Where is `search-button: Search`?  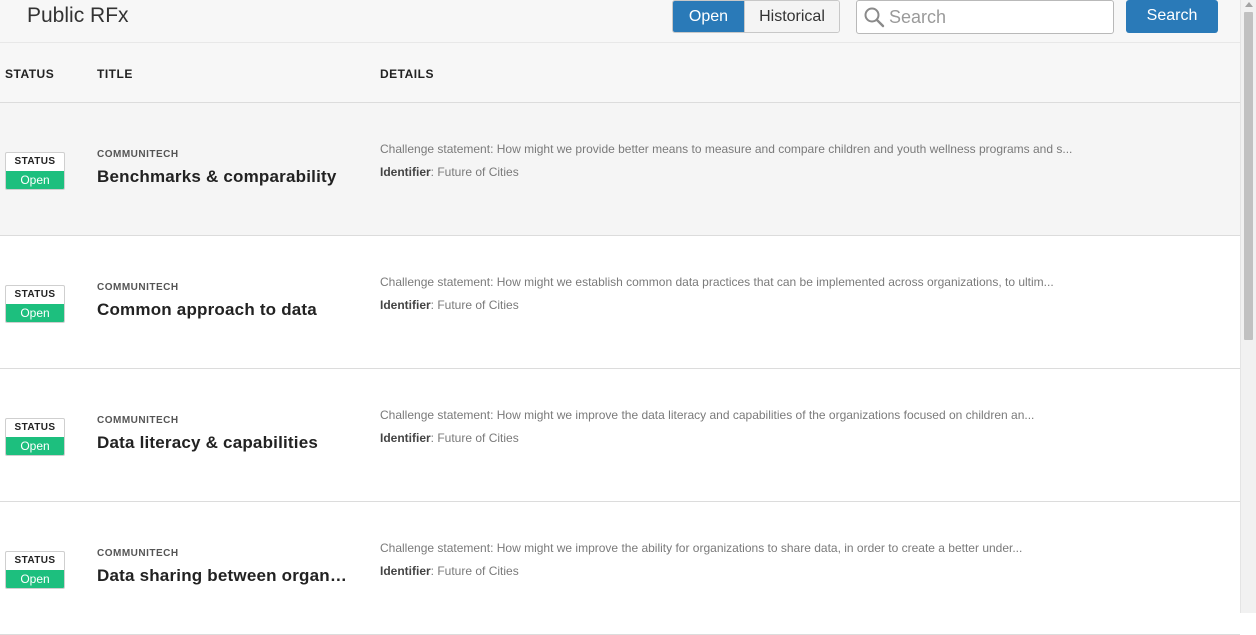
search-button: Search is located at coordinates (1172, 16).